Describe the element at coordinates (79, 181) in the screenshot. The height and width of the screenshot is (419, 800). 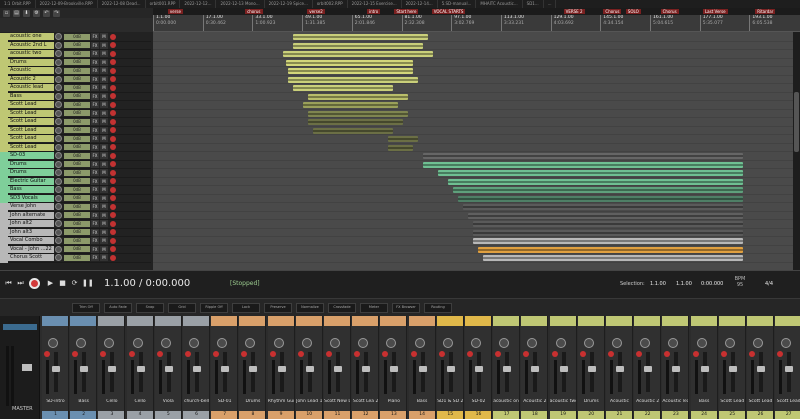
I see `track-header: Electric Guitar 0dB FX M` at that location.